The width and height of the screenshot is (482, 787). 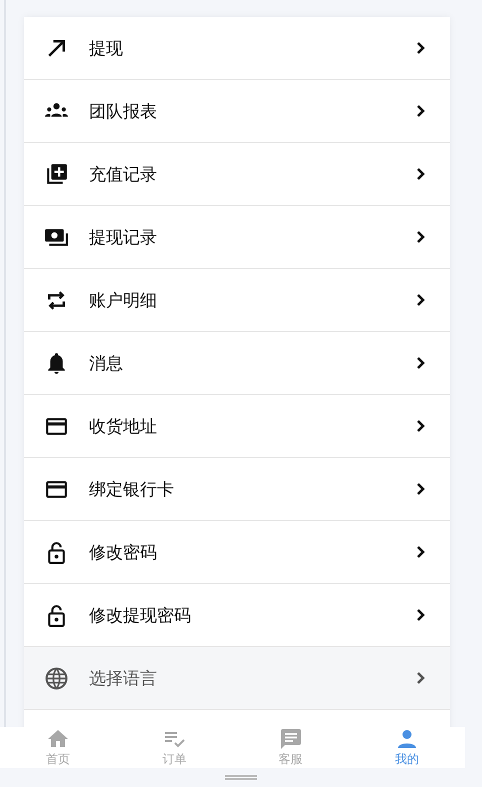 What do you see at coordinates (237, 48) in the screenshot?
I see `menu-item: 提现` at bounding box center [237, 48].